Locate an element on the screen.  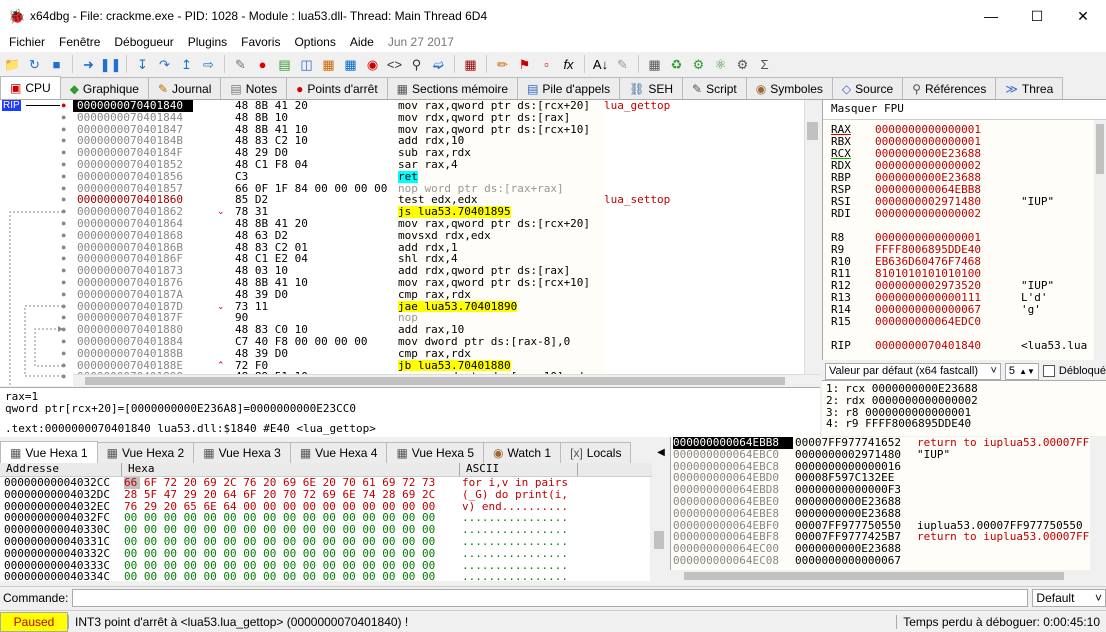
stack-address: 000000000064EBB8 is located at coordinates (733, 443).